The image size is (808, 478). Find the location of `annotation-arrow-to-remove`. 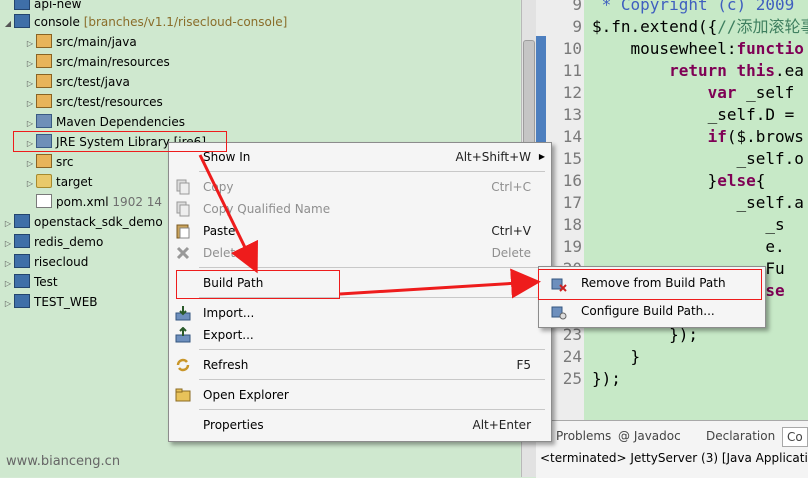

annotation-arrow-to-remove is located at coordinates (440, 283).